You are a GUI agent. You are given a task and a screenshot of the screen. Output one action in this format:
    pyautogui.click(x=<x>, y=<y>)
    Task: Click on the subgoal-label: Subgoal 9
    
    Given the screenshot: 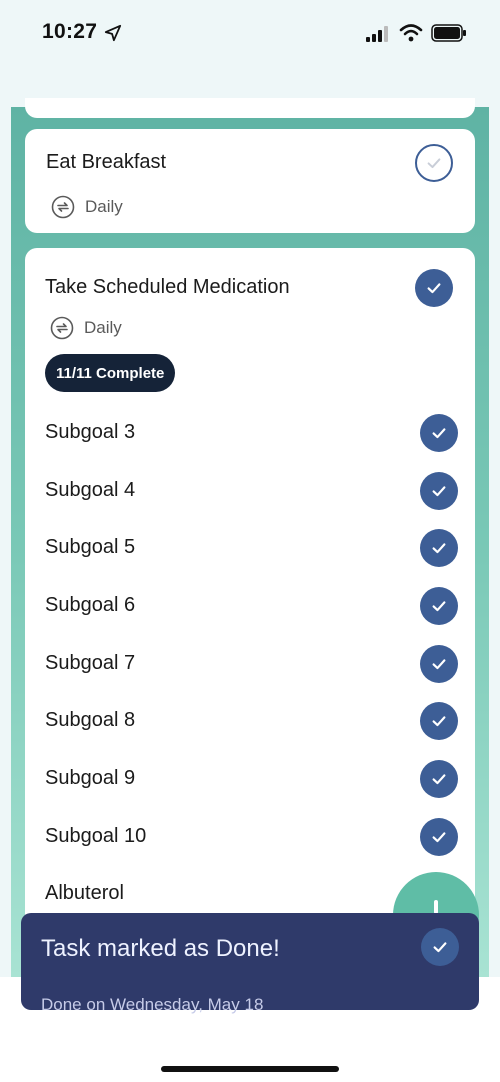 What is the action you would take?
    pyautogui.click(x=90, y=778)
    